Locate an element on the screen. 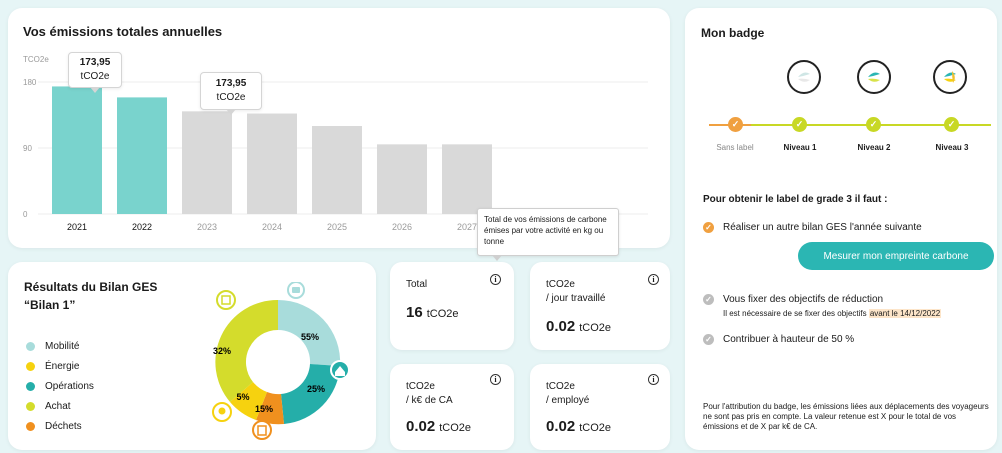 Image resolution: width=1002 pixels, height=453 pixels. bar-2024 is located at coordinates (272, 163).